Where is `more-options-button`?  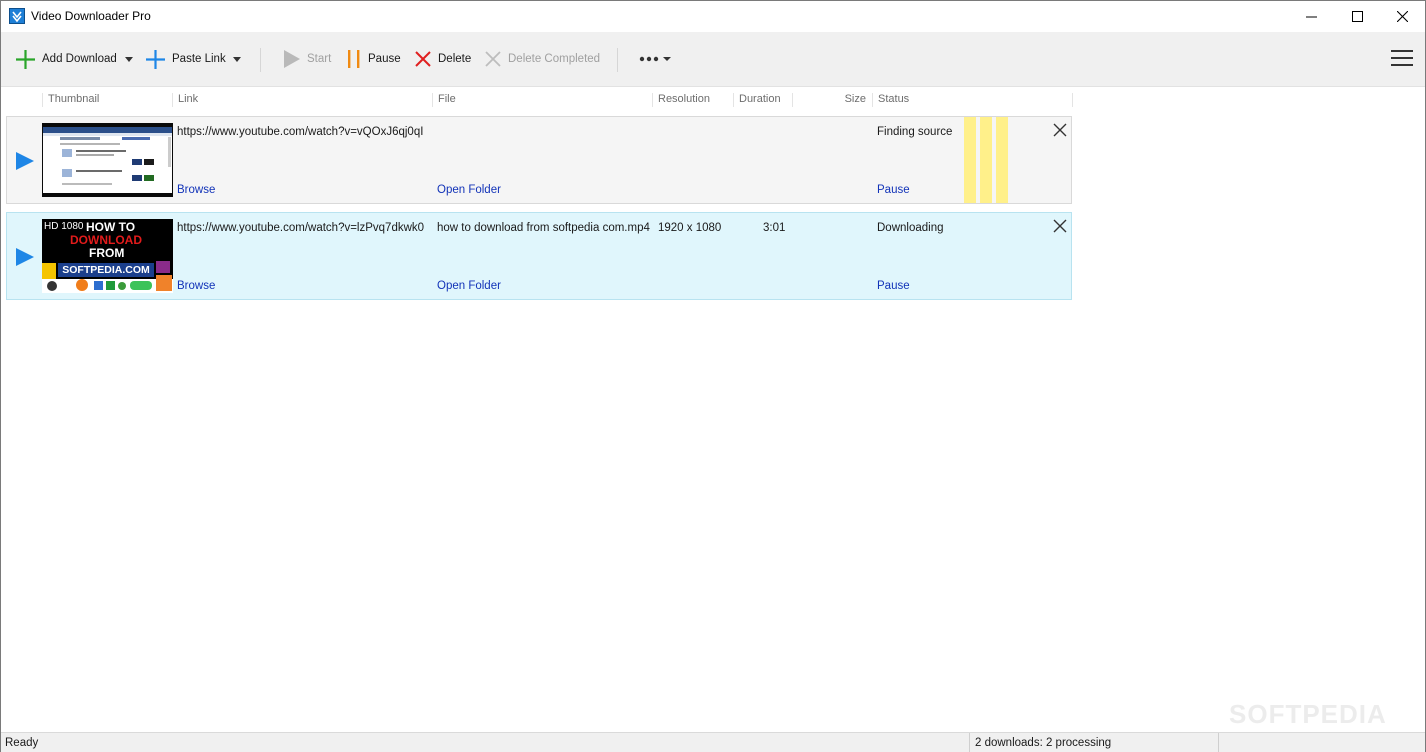
more-options-button is located at coordinates (656, 59).